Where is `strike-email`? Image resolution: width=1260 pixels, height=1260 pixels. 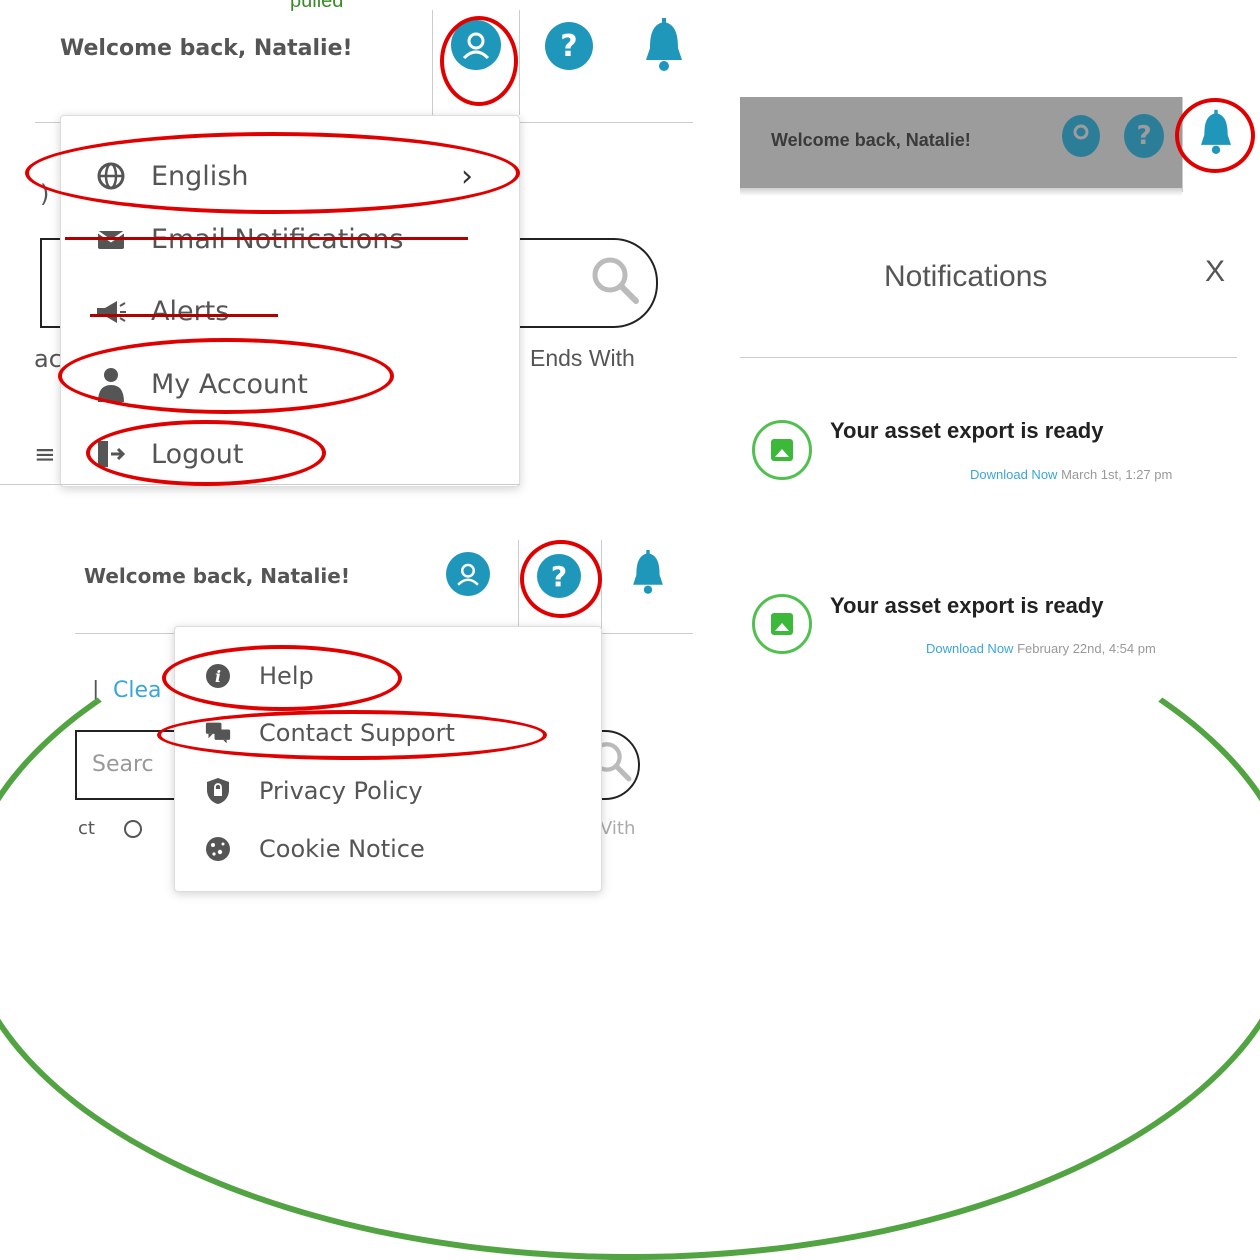
strike-email is located at coordinates (266, 238).